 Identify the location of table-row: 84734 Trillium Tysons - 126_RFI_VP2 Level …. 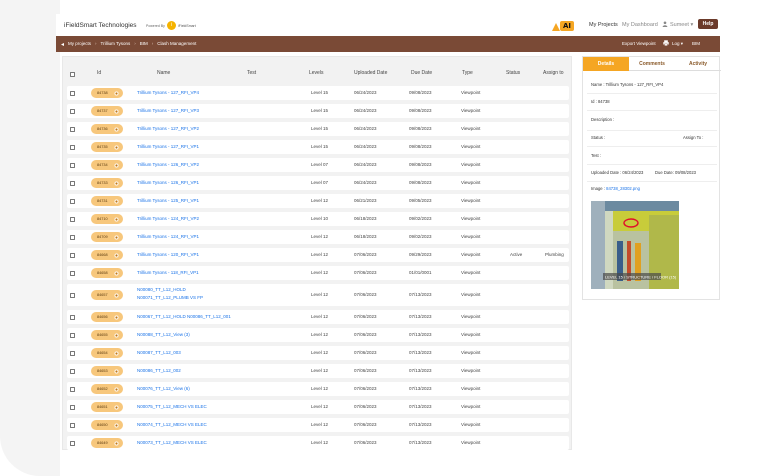
(318, 165).